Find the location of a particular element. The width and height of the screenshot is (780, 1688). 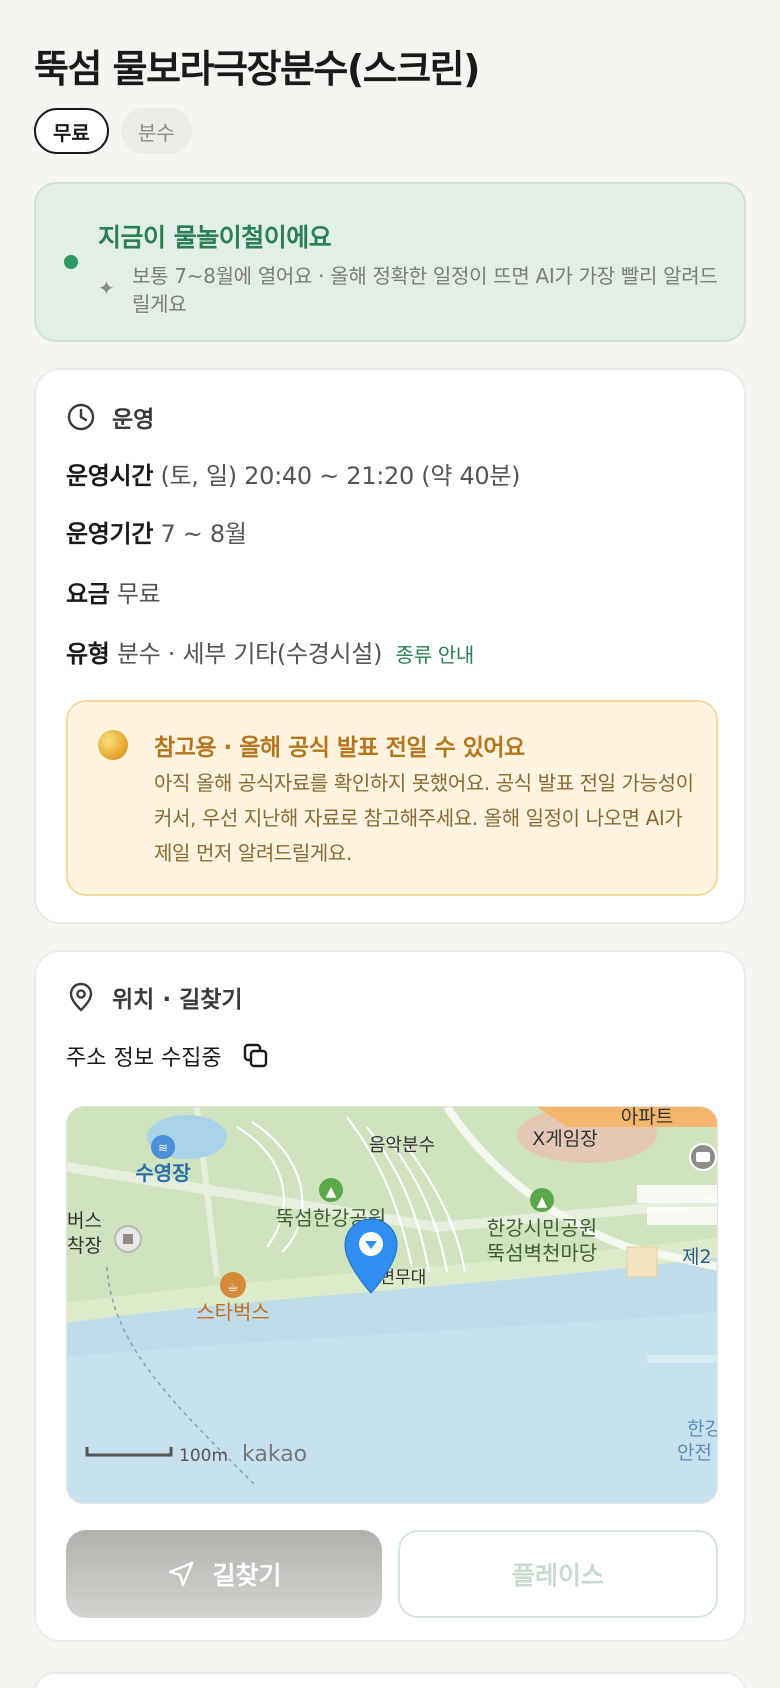

info-label: 요금 is located at coordinates (88, 594).